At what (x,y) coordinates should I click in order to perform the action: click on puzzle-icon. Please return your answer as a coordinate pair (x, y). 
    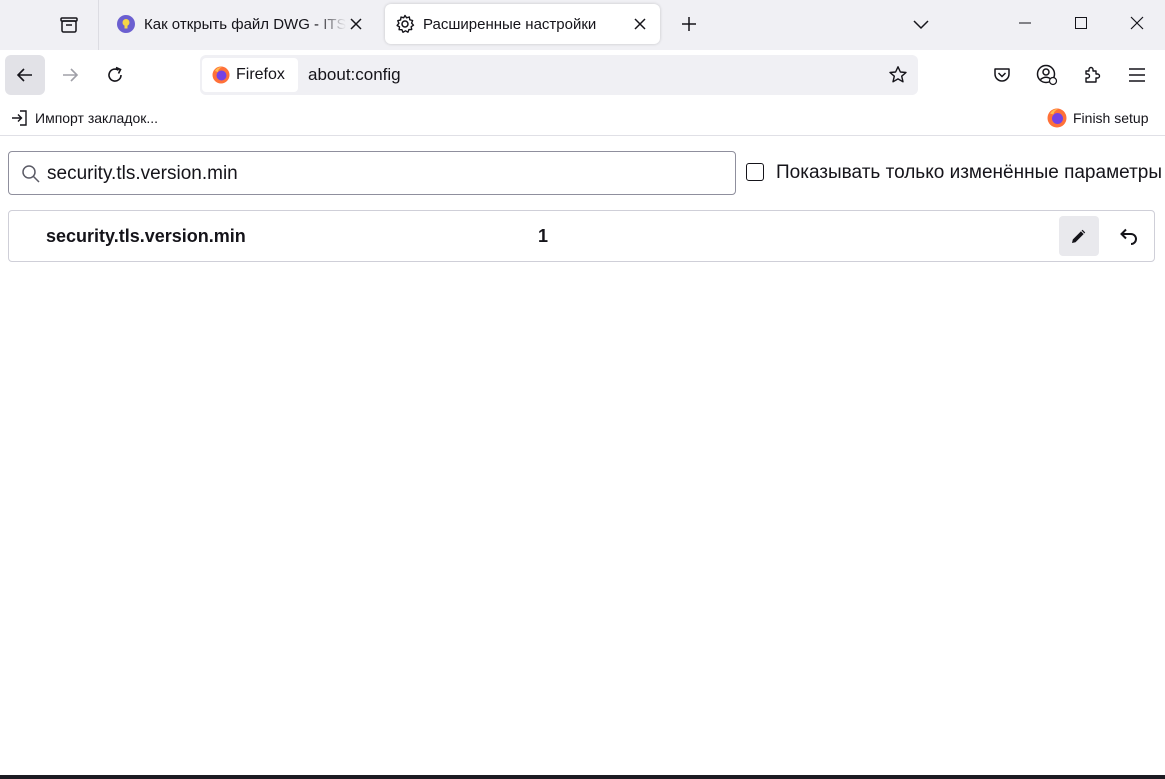
    Looking at the image, I should click on (1093, 74).